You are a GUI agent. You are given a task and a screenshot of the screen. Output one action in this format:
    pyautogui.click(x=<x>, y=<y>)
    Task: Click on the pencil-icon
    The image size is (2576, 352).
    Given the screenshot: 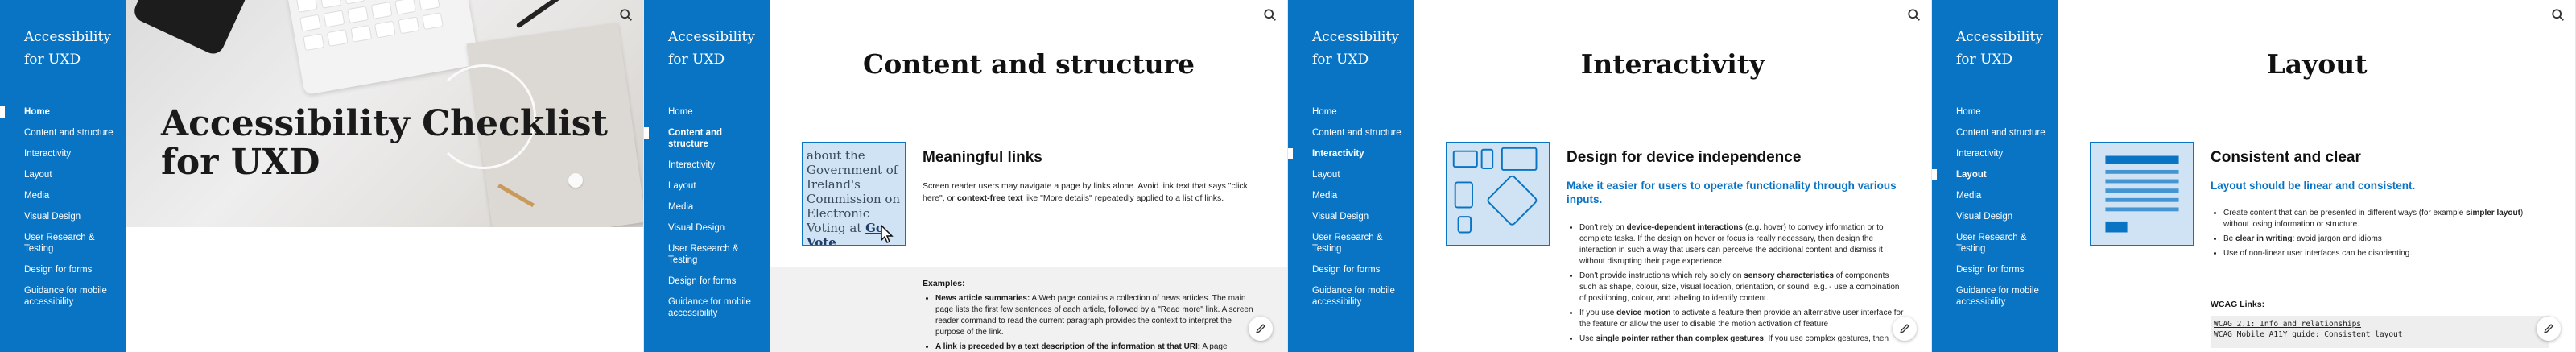 What is the action you would take?
    pyautogui.click(x=2548, y=329)
    